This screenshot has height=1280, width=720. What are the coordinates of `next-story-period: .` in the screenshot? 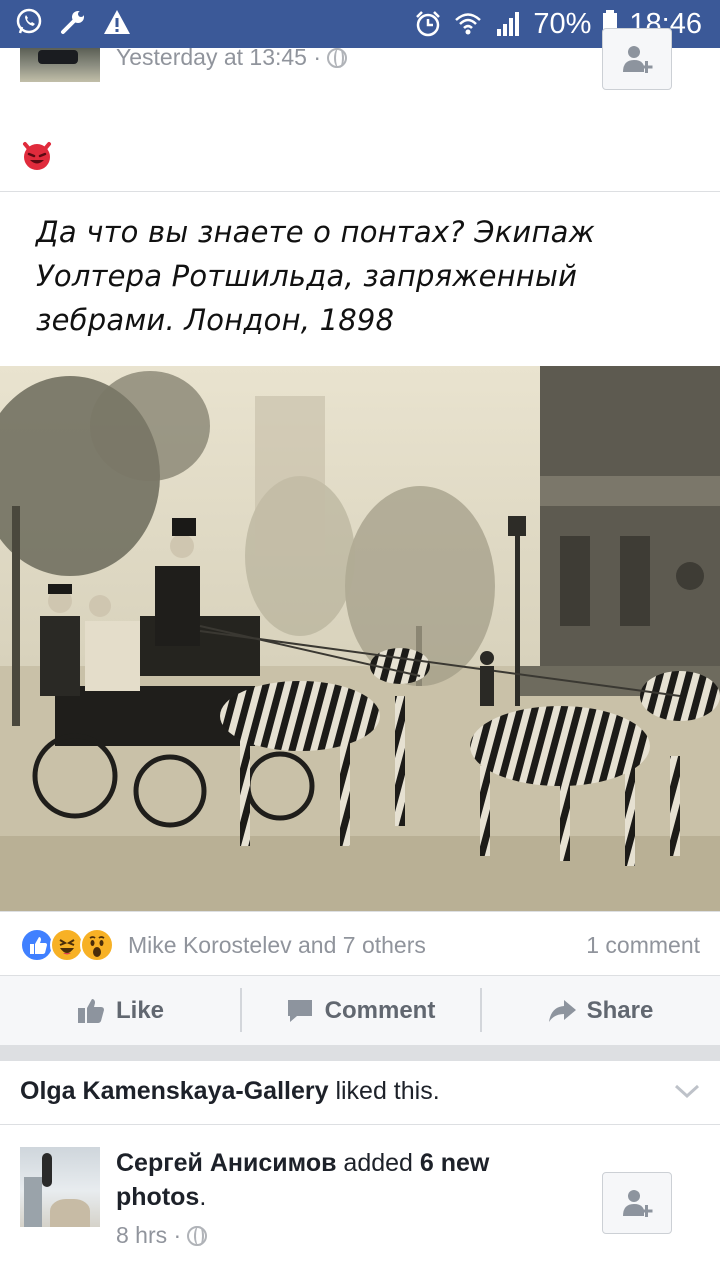 It's located at (203, 1197).